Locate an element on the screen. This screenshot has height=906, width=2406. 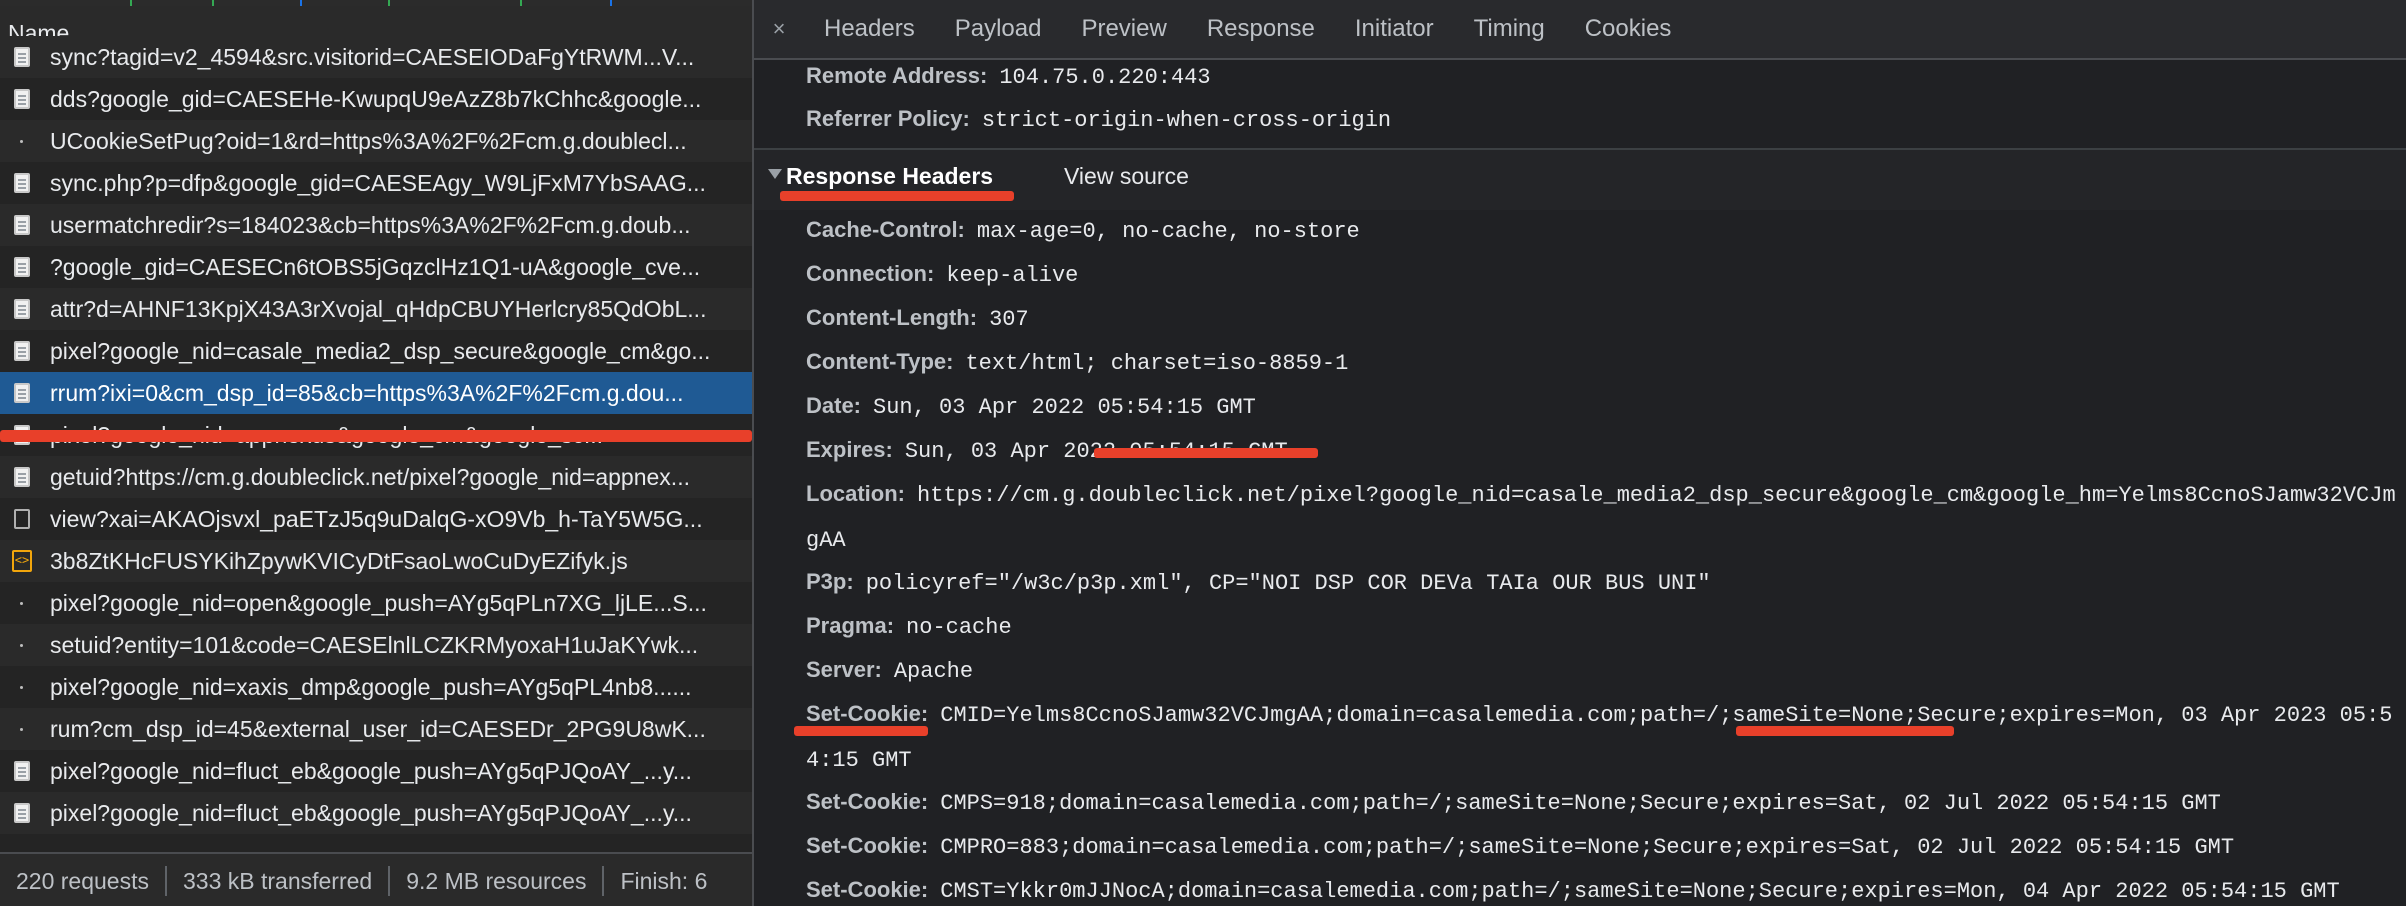
tab-timing: Timing is located at coordinates (1509, 29).